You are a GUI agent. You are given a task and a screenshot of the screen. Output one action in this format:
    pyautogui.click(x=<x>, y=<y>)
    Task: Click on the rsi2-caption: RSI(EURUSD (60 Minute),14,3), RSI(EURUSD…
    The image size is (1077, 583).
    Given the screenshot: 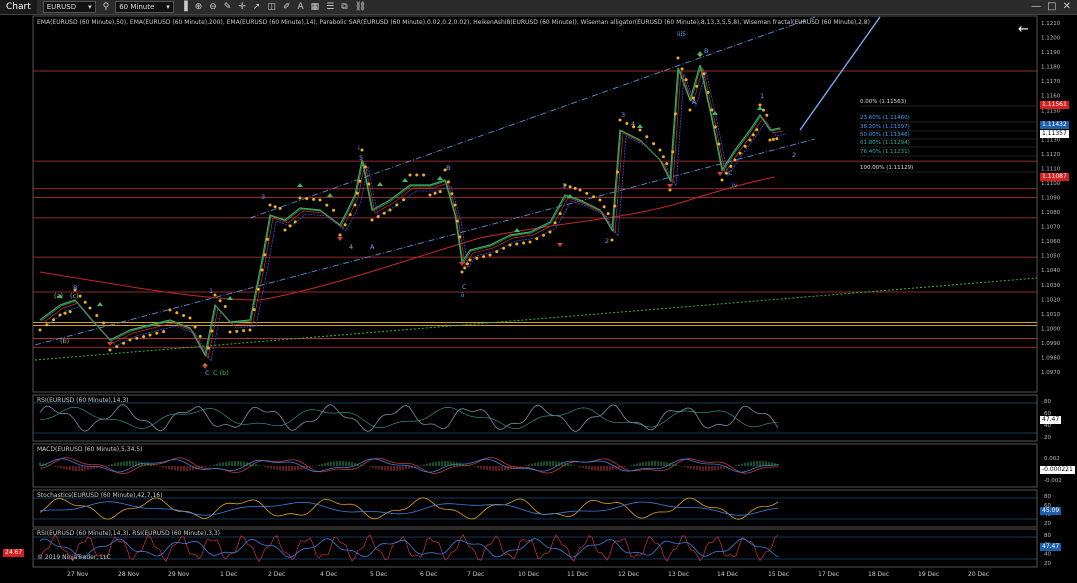 What is the action you would take?
    pyautogui.click(x=128, y=533)
    